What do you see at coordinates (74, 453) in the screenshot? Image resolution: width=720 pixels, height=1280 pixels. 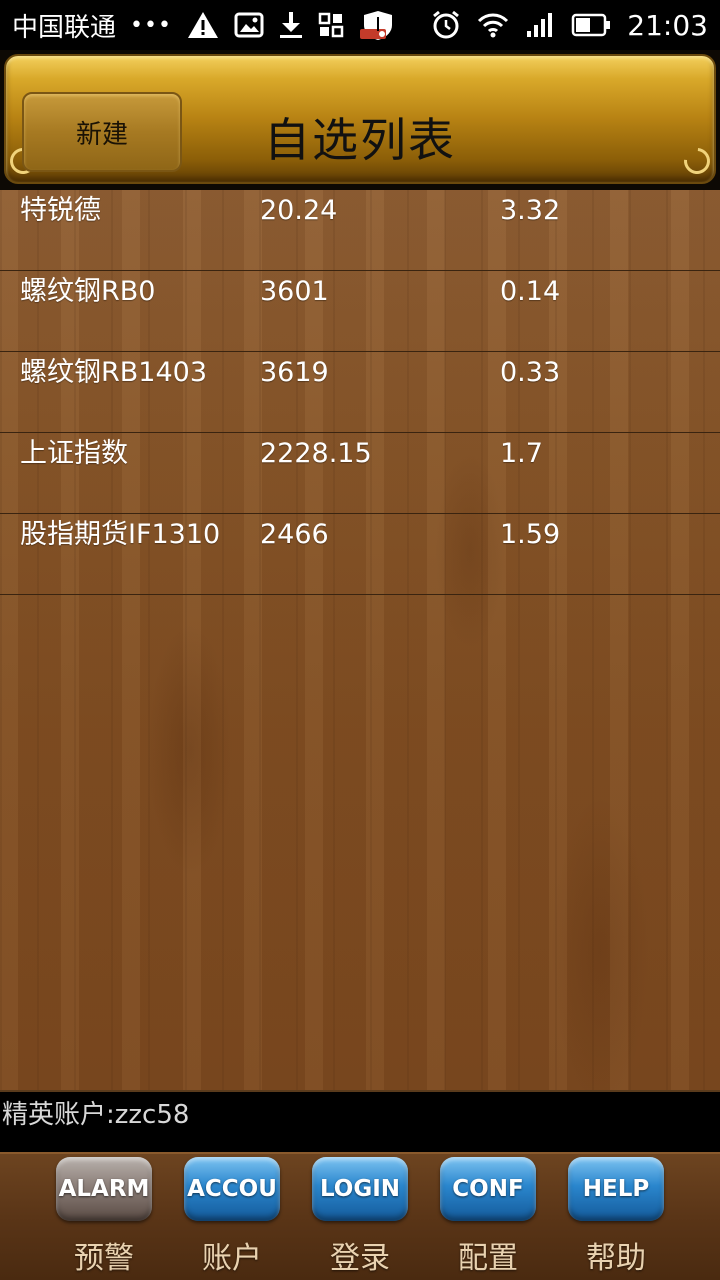 I see `instrument-name: 上证指数` at bounding box center [74, 453].